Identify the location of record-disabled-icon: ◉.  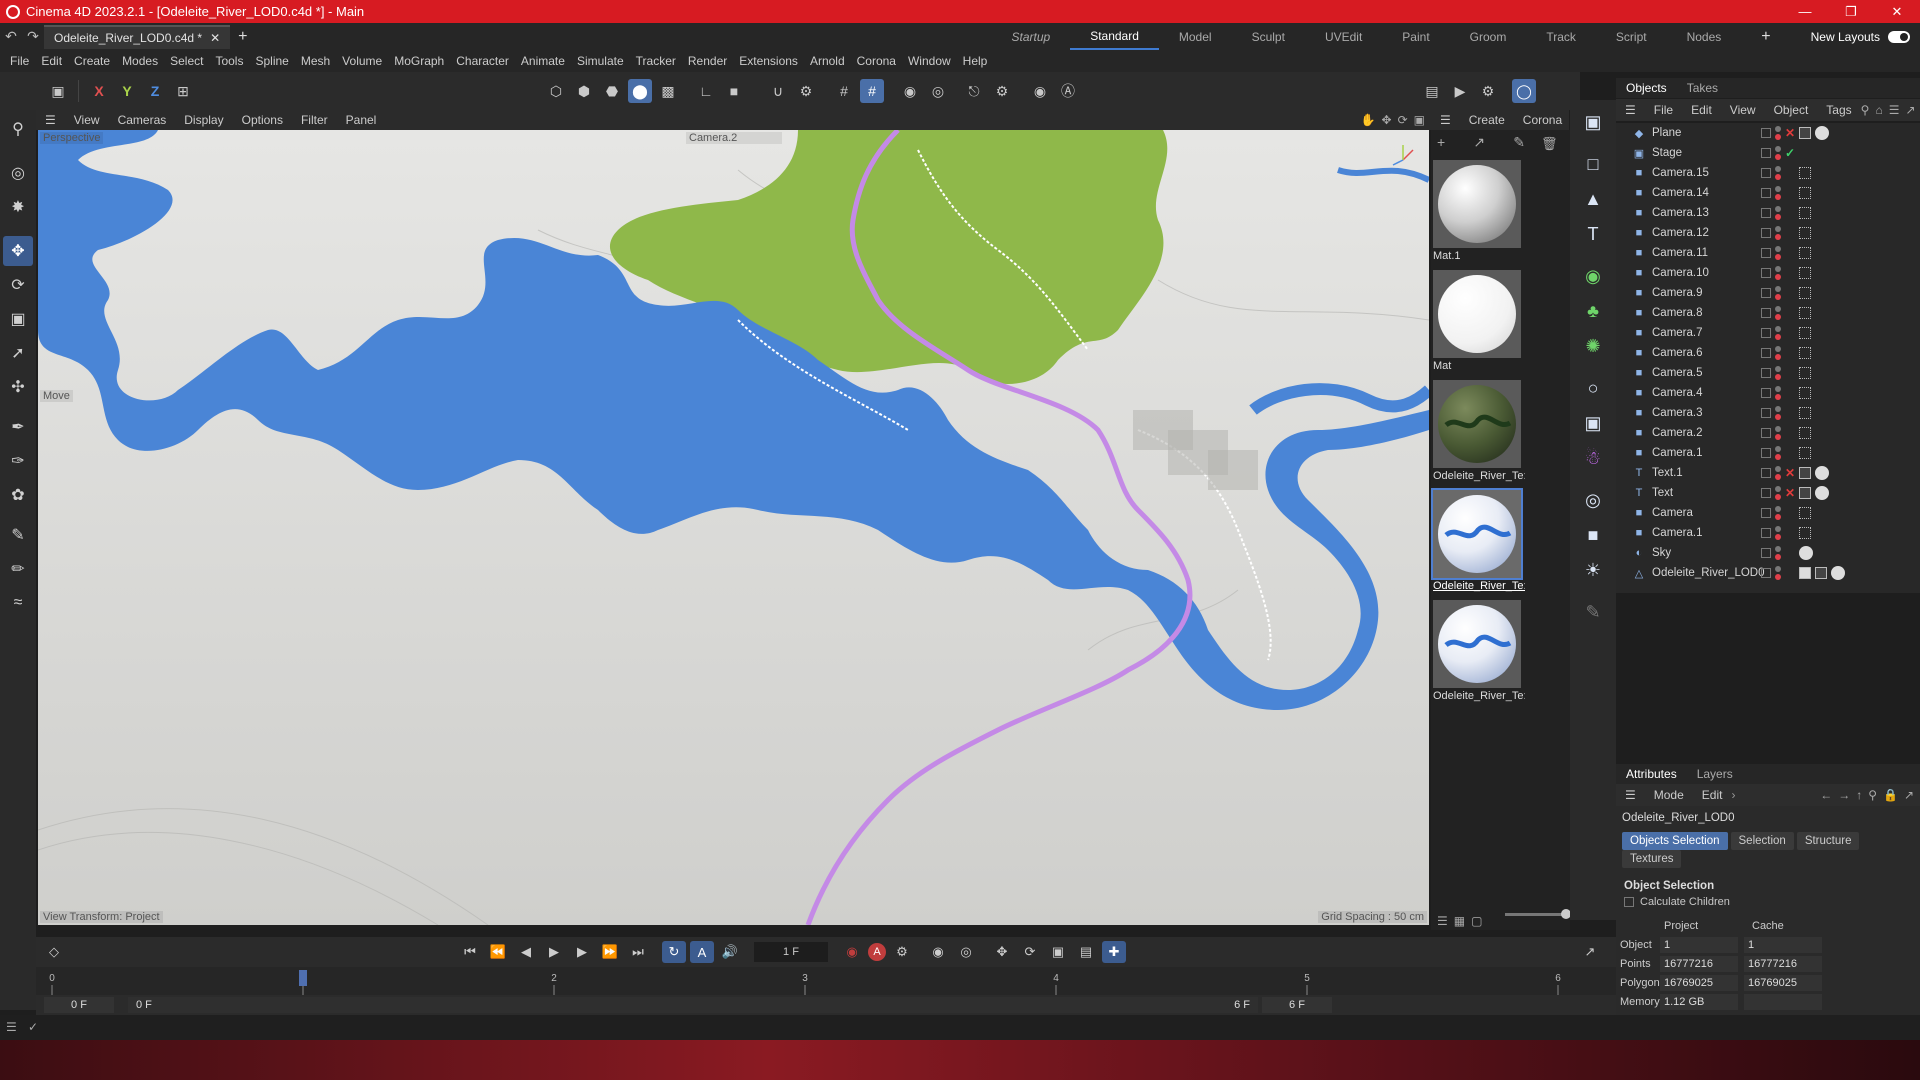
(852, 952).